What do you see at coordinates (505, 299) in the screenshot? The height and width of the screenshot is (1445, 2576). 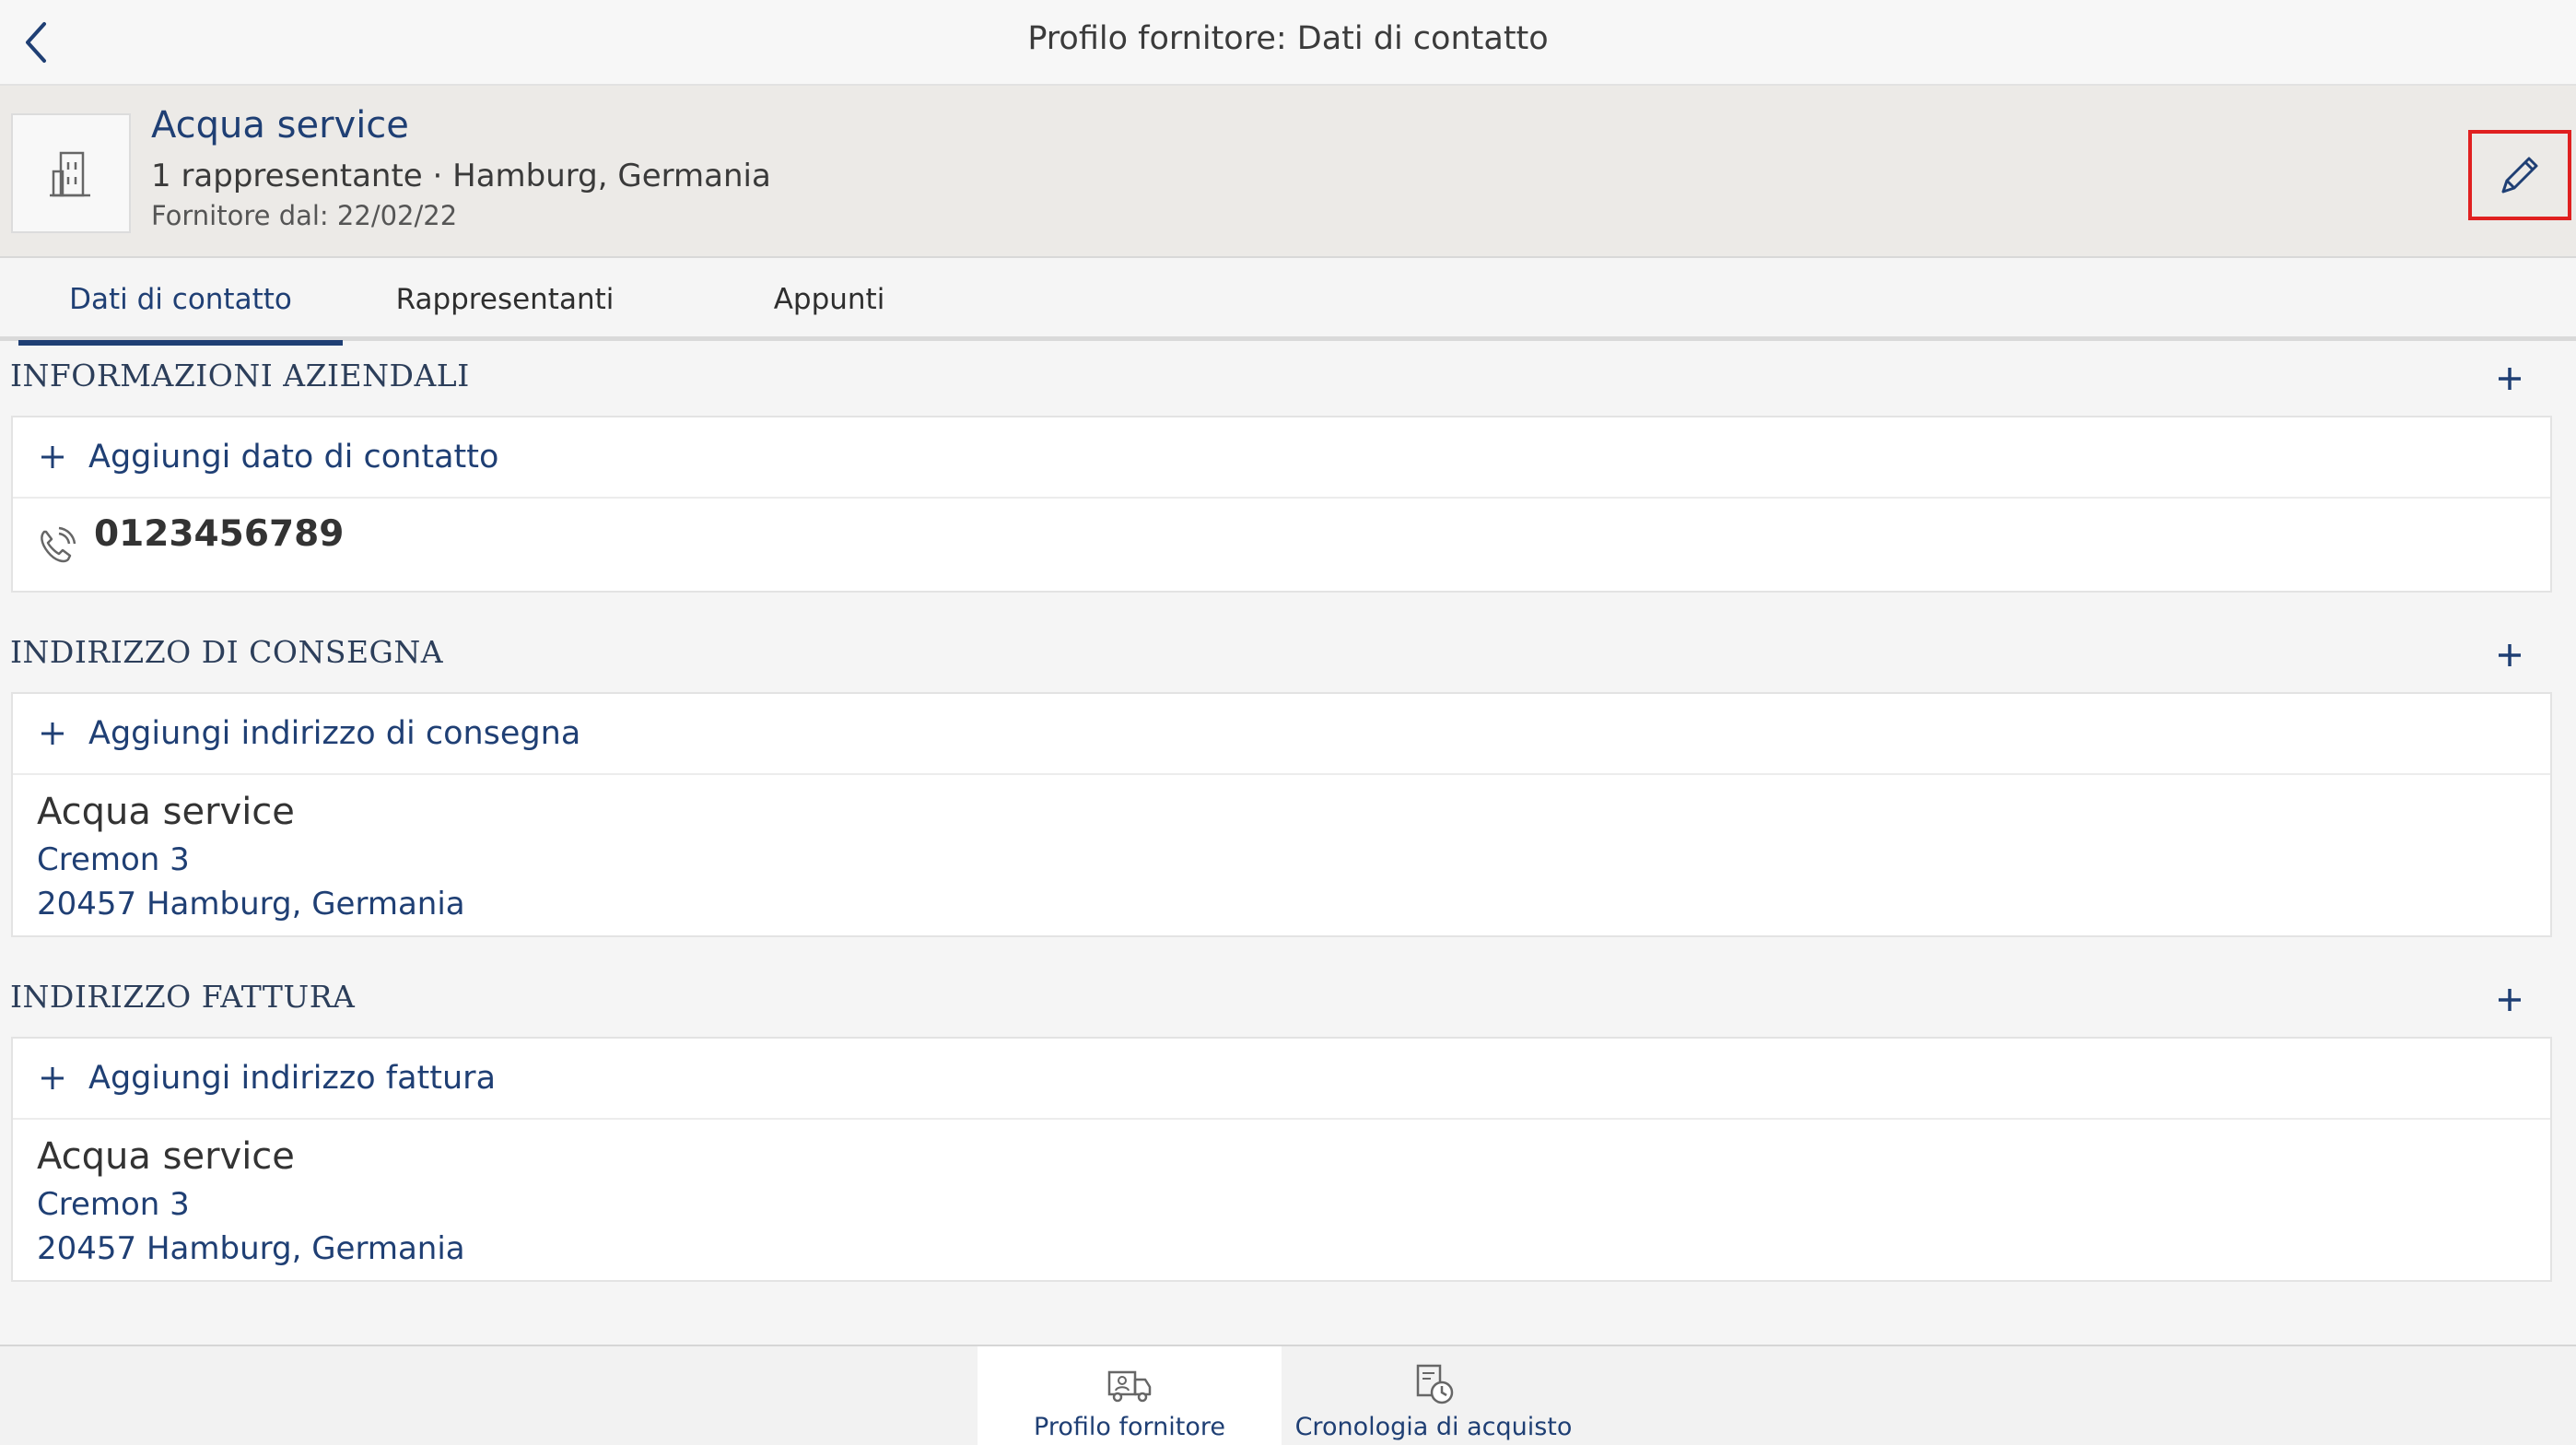 I see `tab-rappresentanti: Rappresentanti` at bounding box center [505, 299].